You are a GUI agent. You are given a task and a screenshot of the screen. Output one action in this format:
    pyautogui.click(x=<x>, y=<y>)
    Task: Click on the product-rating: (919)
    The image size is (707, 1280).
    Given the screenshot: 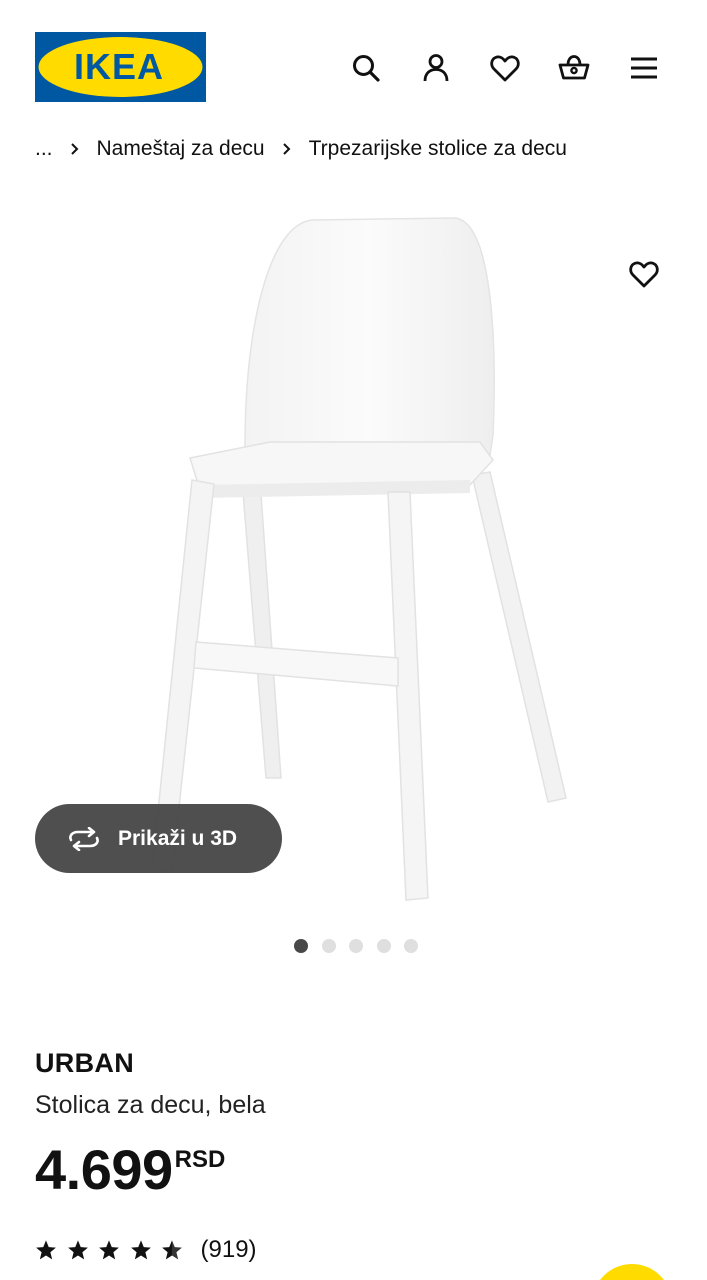 What is the action you would take?
    pyautogui.click(x=146, y=1250)
    